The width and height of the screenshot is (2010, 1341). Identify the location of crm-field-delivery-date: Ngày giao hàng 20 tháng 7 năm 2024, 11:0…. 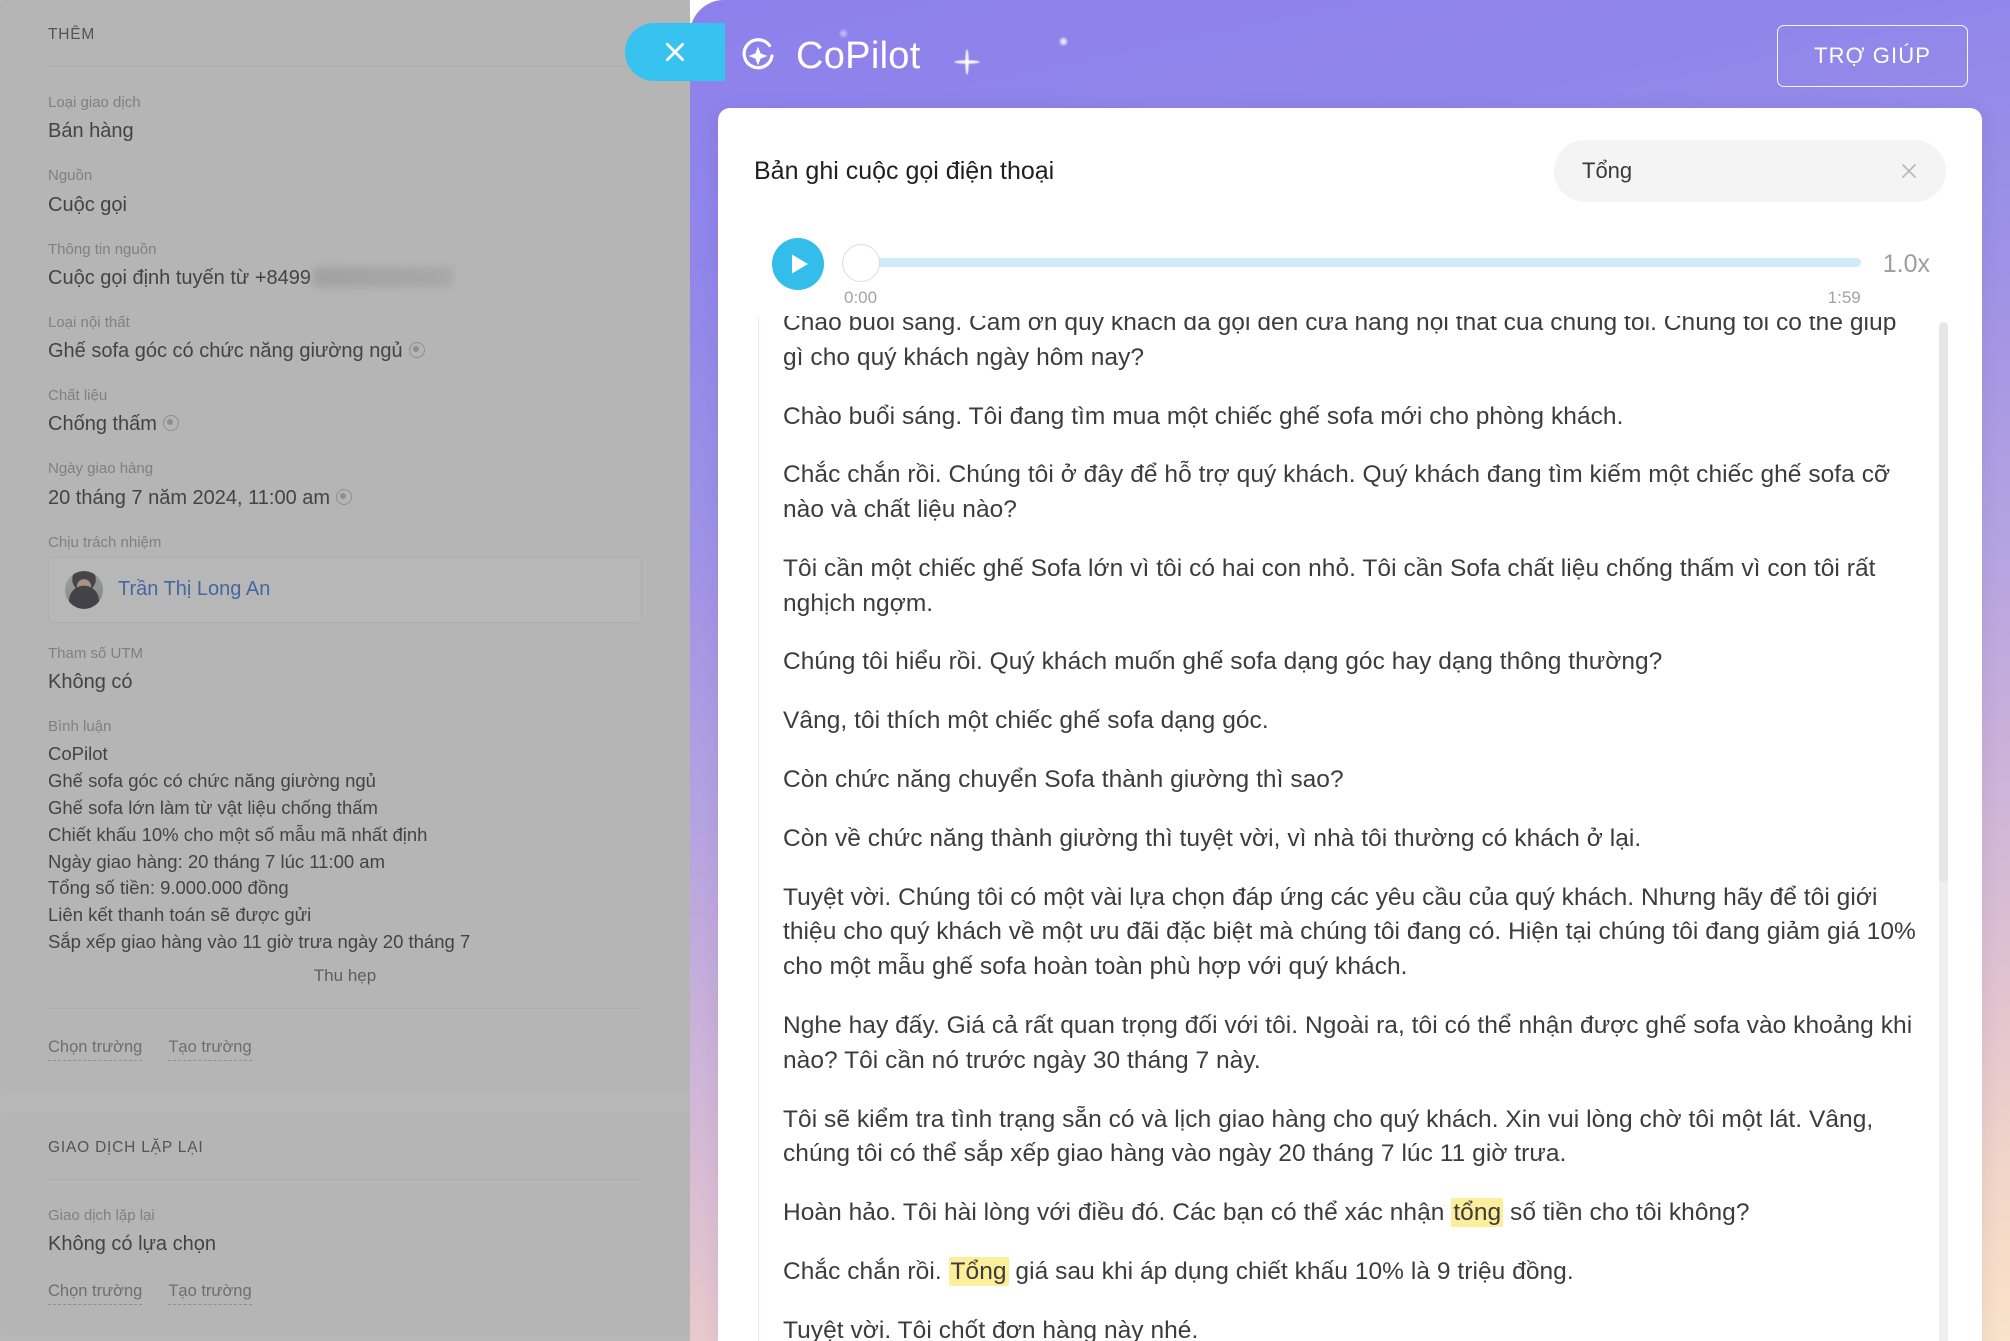
(345, 485).